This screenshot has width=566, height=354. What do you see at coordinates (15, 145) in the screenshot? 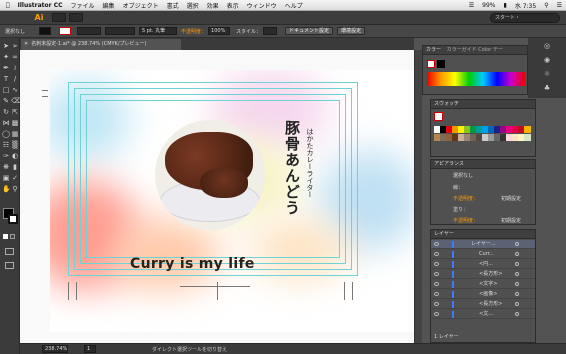
I see `gradient-tool-icon: ▒` at bounding box center [15, 145].